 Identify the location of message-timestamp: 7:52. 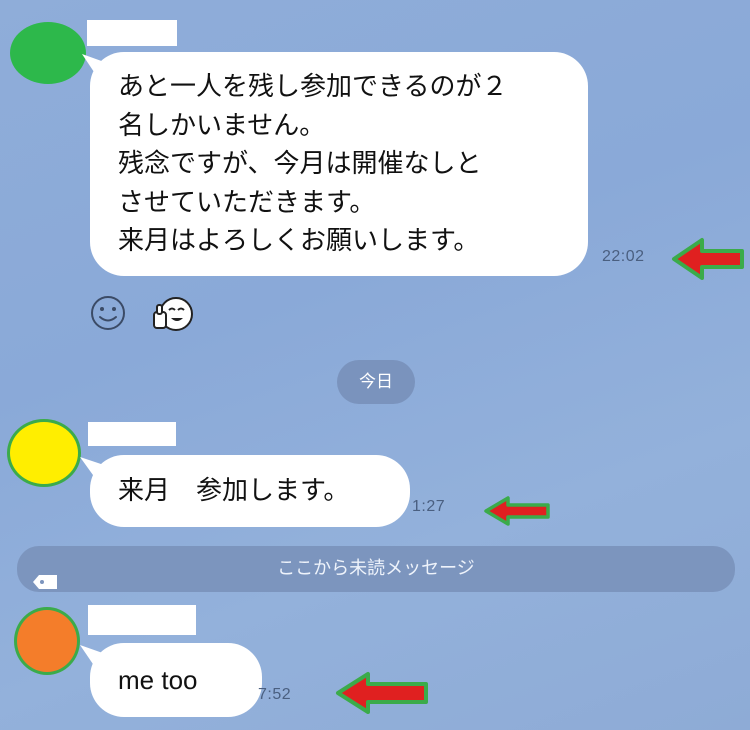
(275, 694).